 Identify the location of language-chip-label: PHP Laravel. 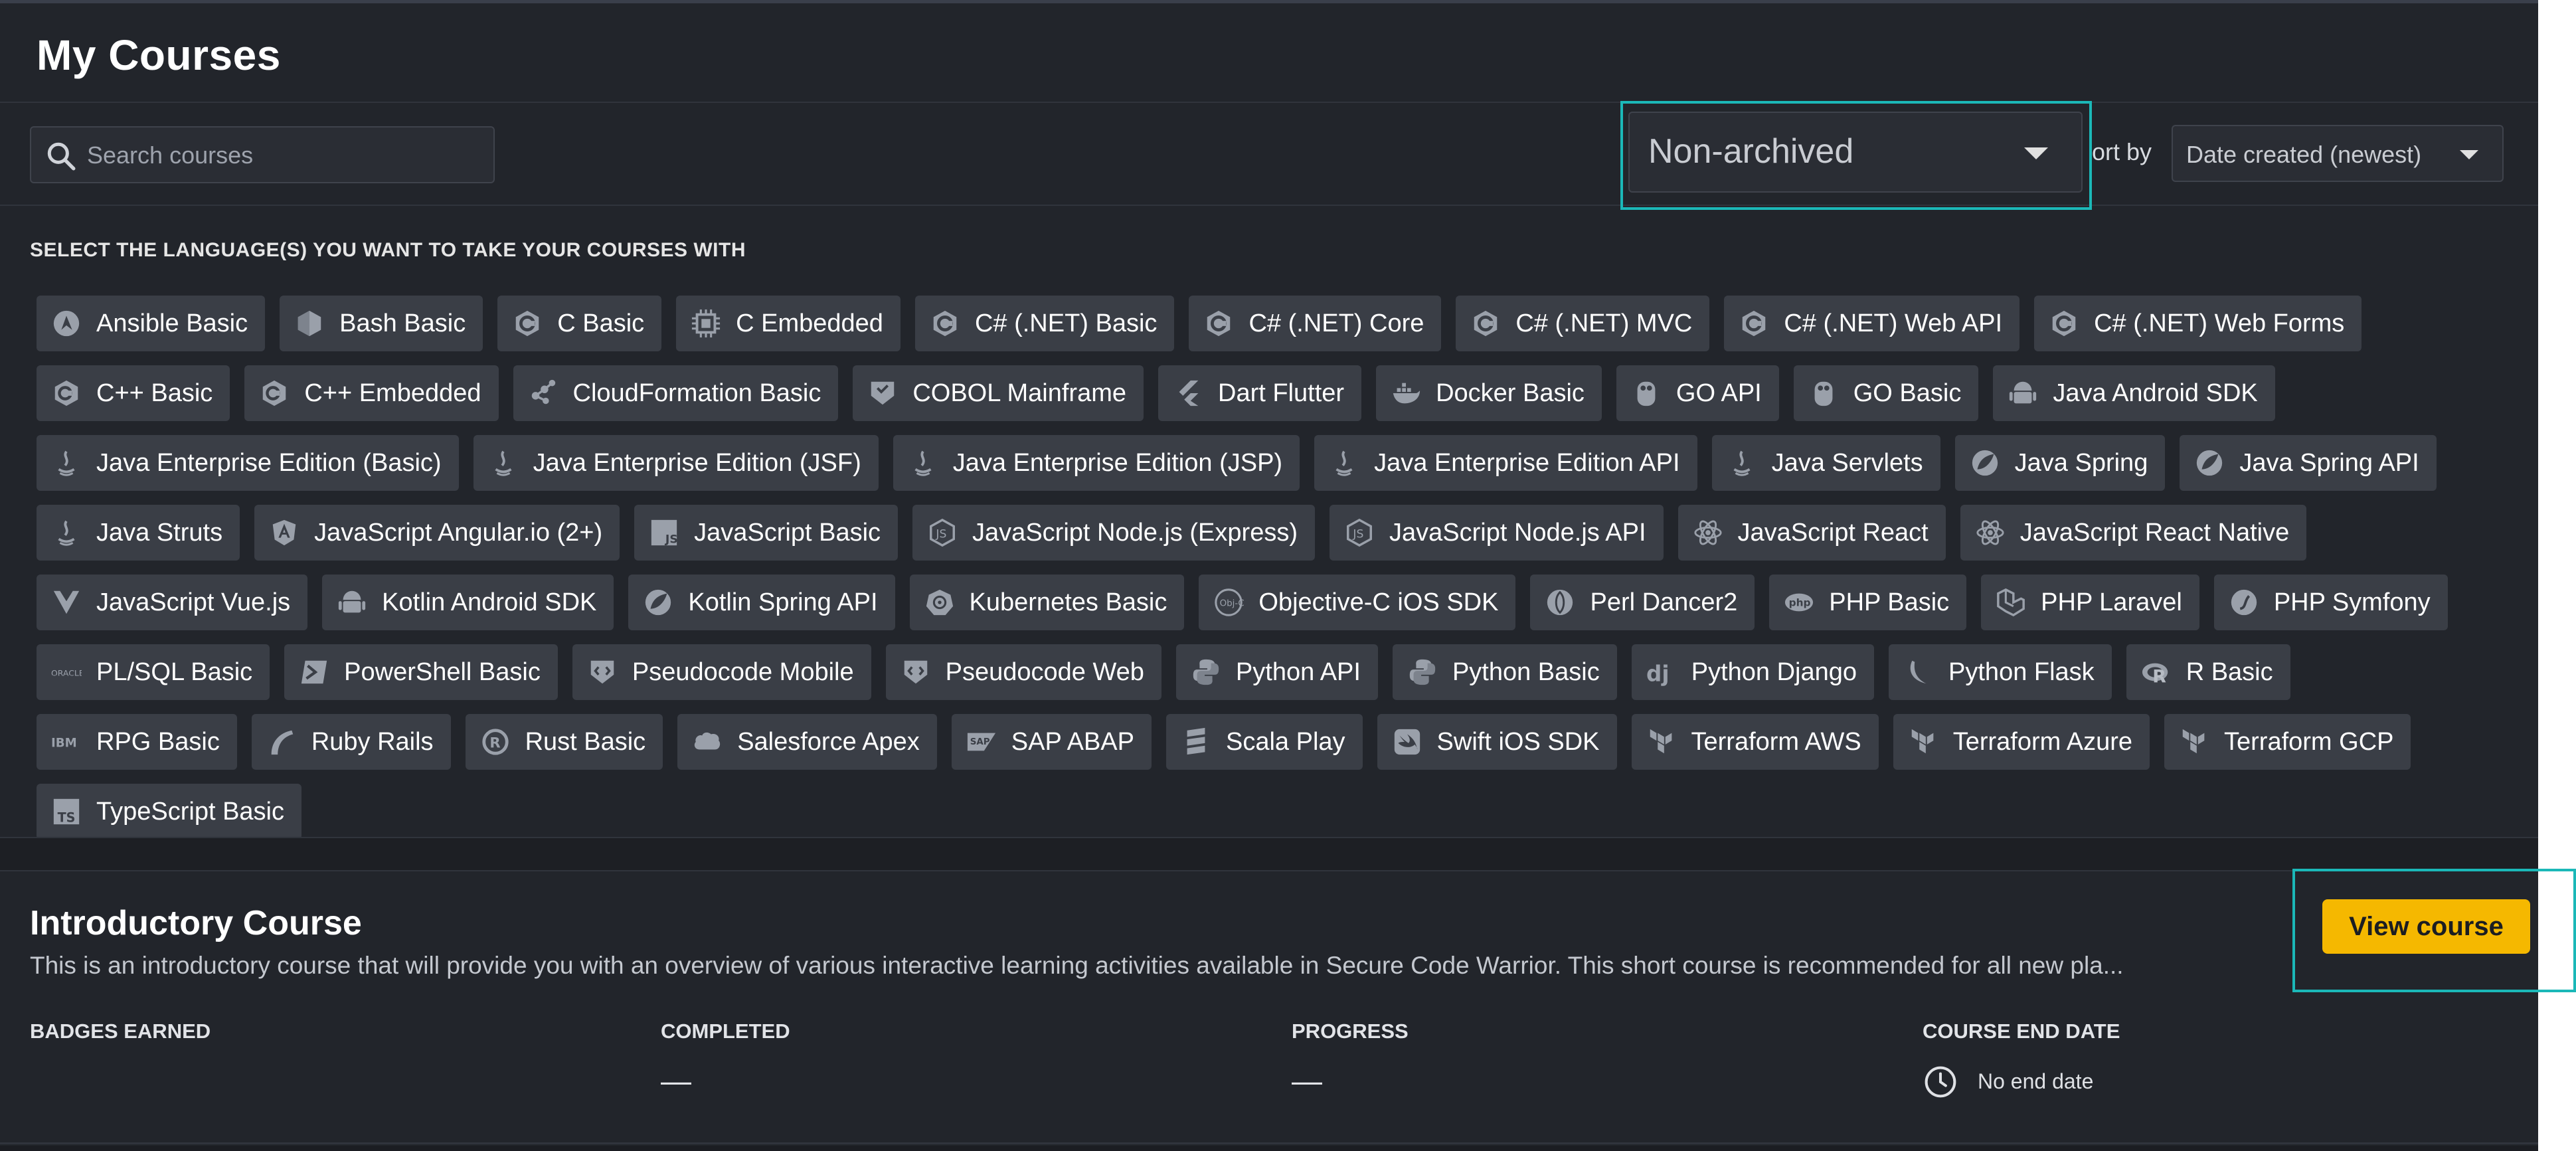
(2111, 602).